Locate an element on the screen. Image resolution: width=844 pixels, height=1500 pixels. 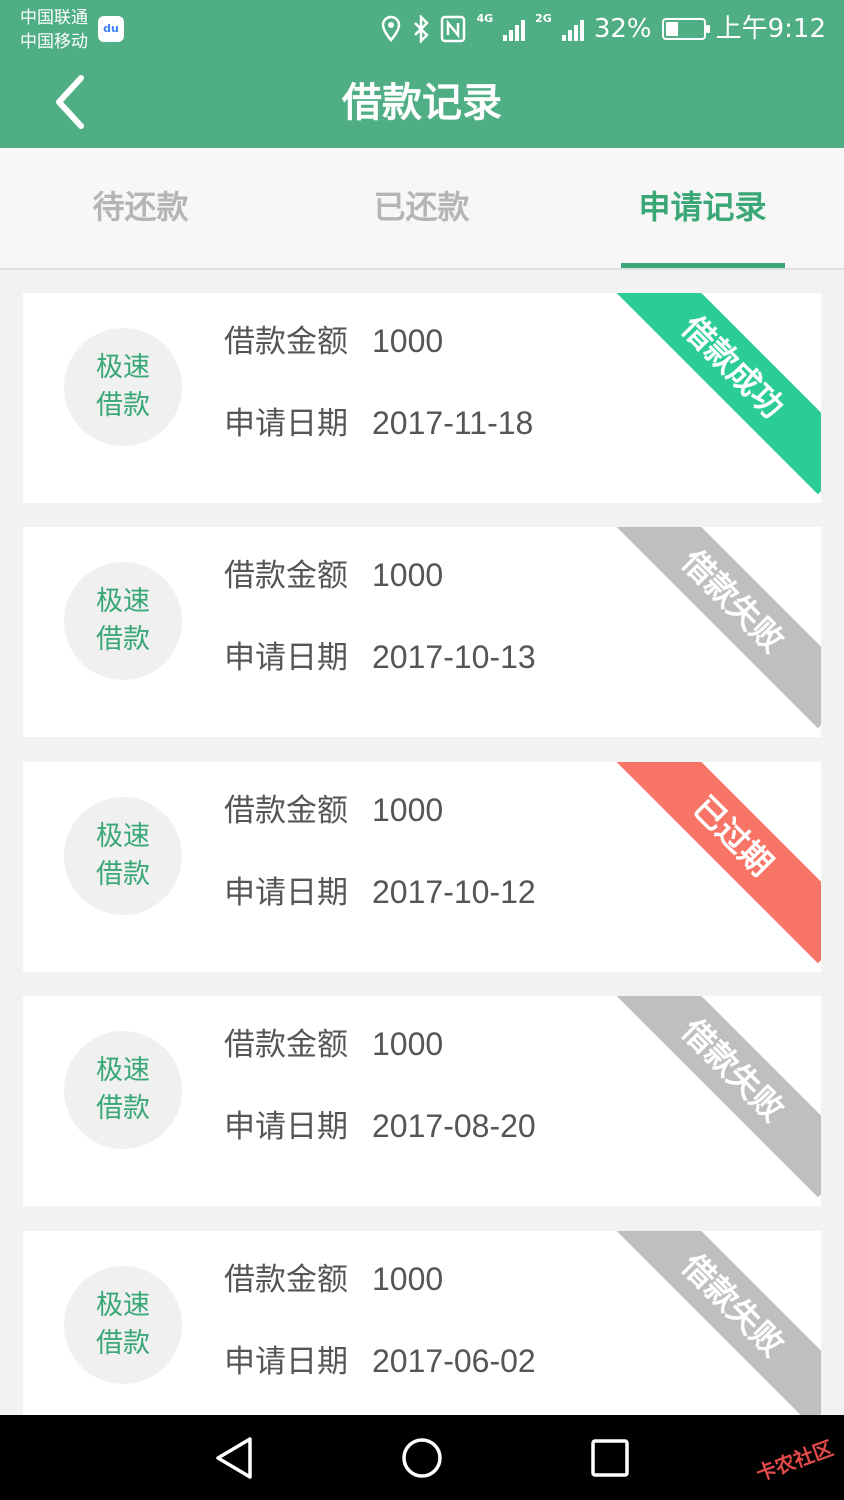
record-card: 极速 借款 借款金额 1000 申请日期 2017-10-12 已过期 is located at coordinates (422, 867).